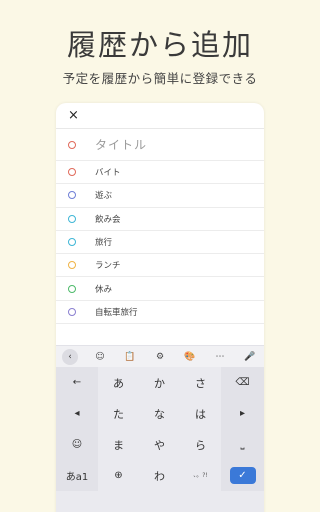  Describe the element at coordinates (100, 357) in the screenshot. I see `sticker-icon: ☺` at that location.